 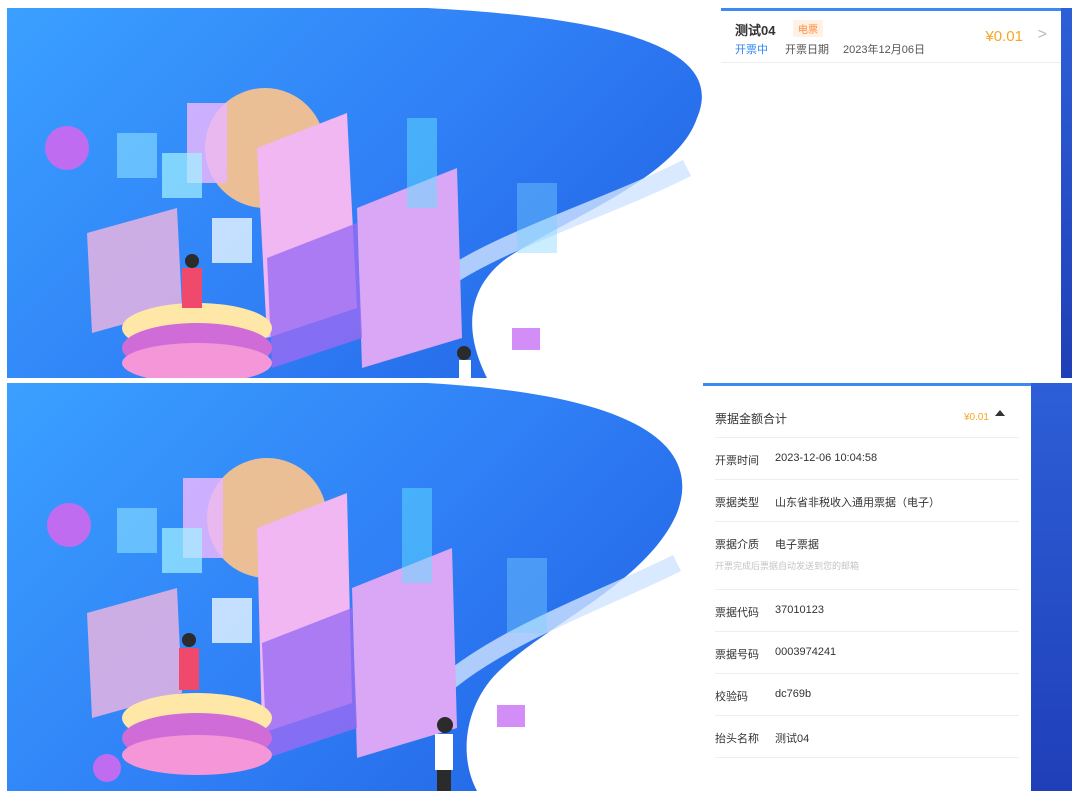 What do you see at coordinates (737, 503) in the screenshot?
I see `detail-label: 票据类型` at bounding box center [737, 503].